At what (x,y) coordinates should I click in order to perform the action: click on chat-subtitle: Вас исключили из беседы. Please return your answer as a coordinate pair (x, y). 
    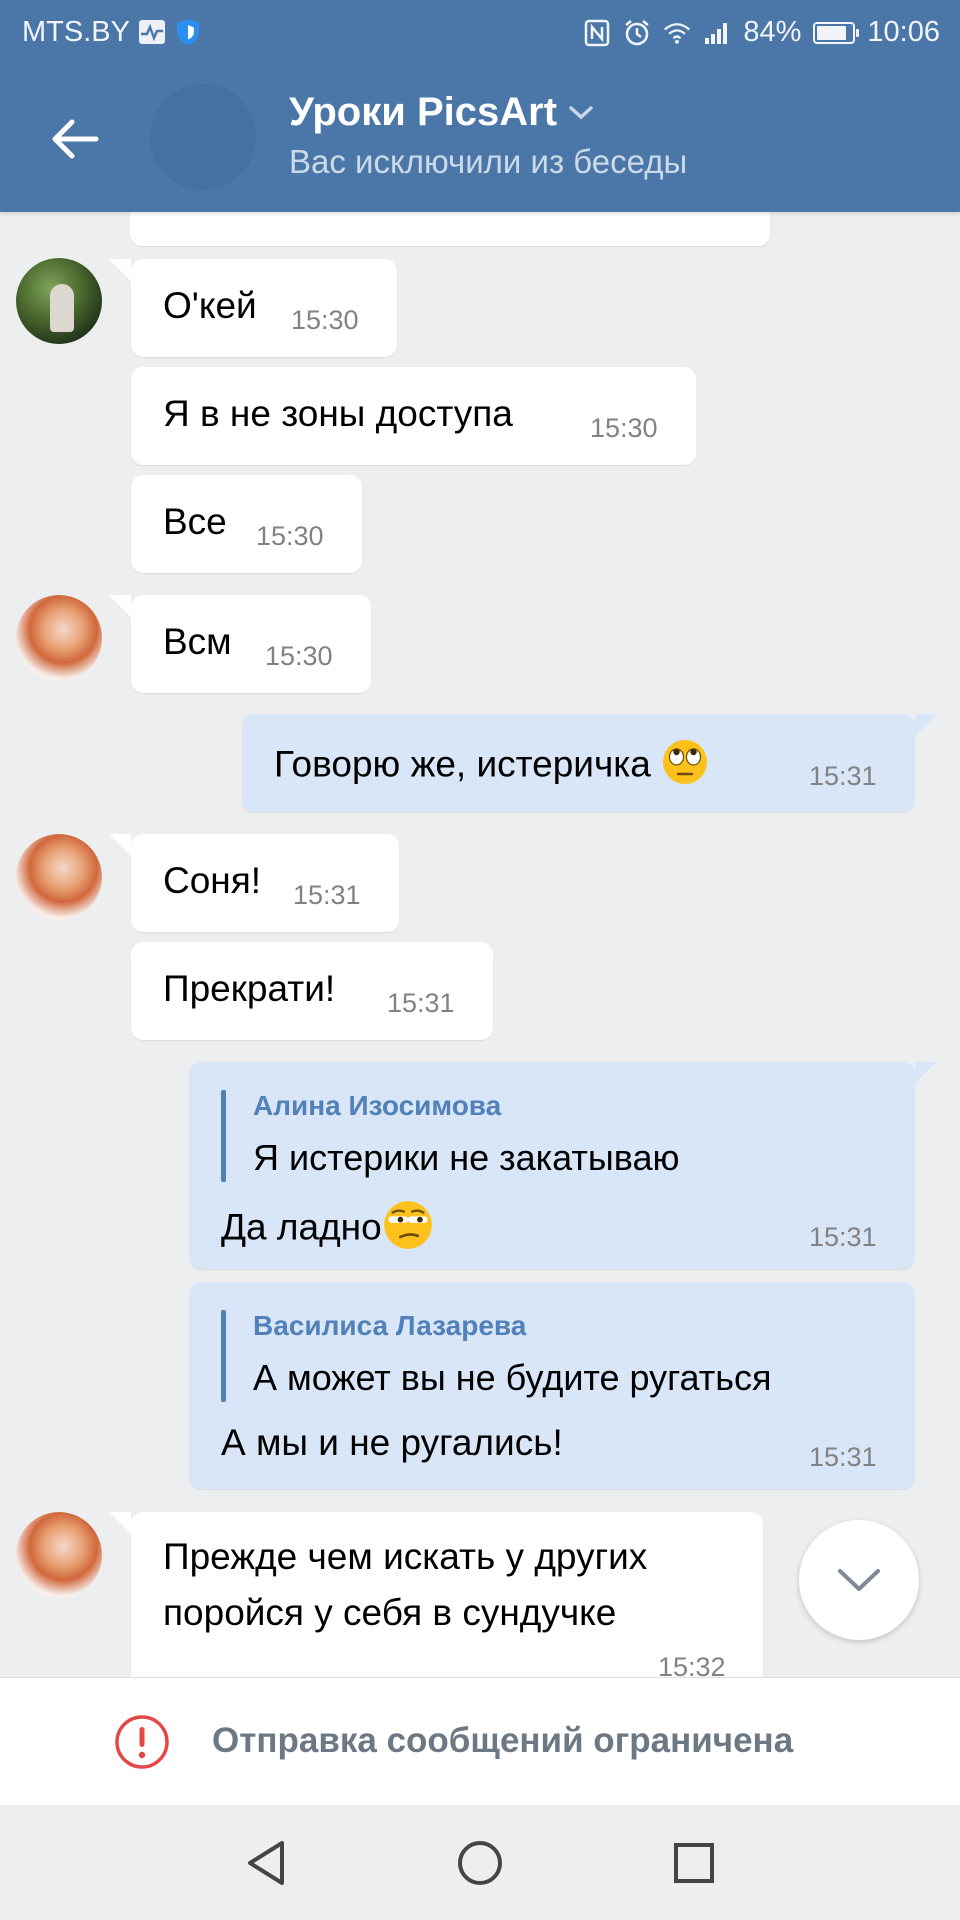
    Looking at the image, I should click on (488, 161).